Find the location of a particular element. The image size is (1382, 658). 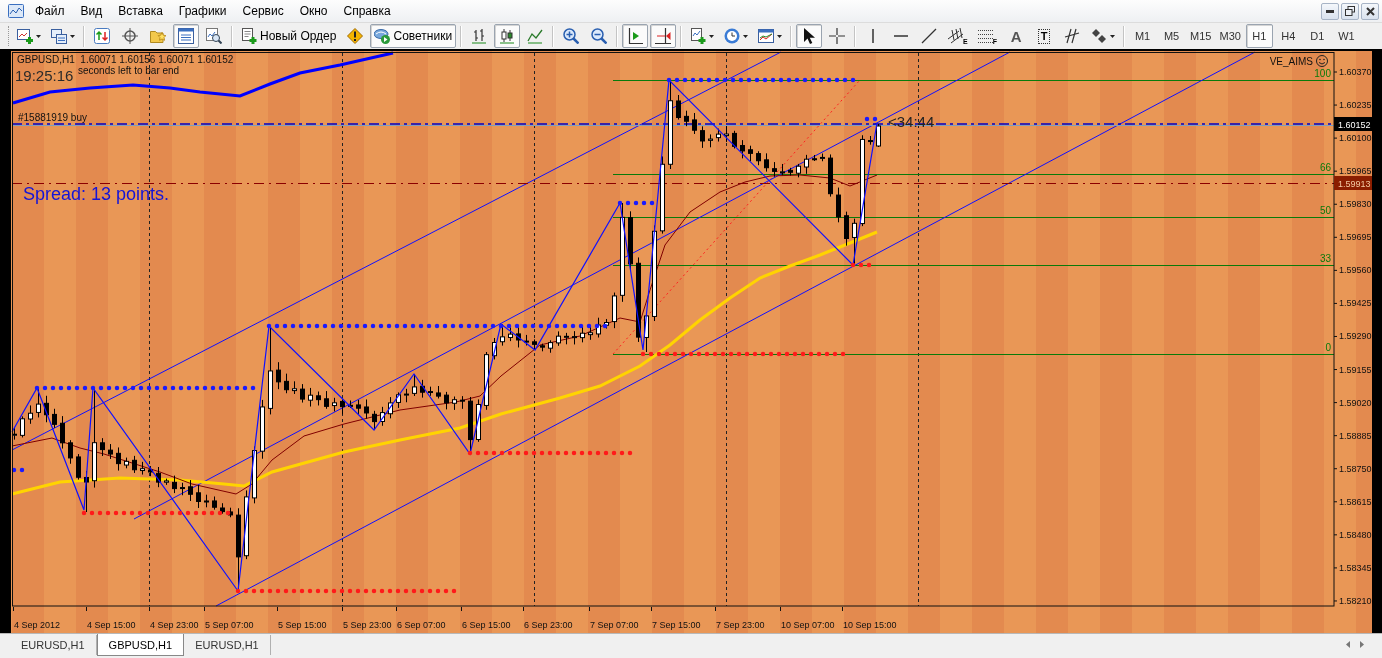

timeframe-button: M15 is located at coordinates (1201, 36).